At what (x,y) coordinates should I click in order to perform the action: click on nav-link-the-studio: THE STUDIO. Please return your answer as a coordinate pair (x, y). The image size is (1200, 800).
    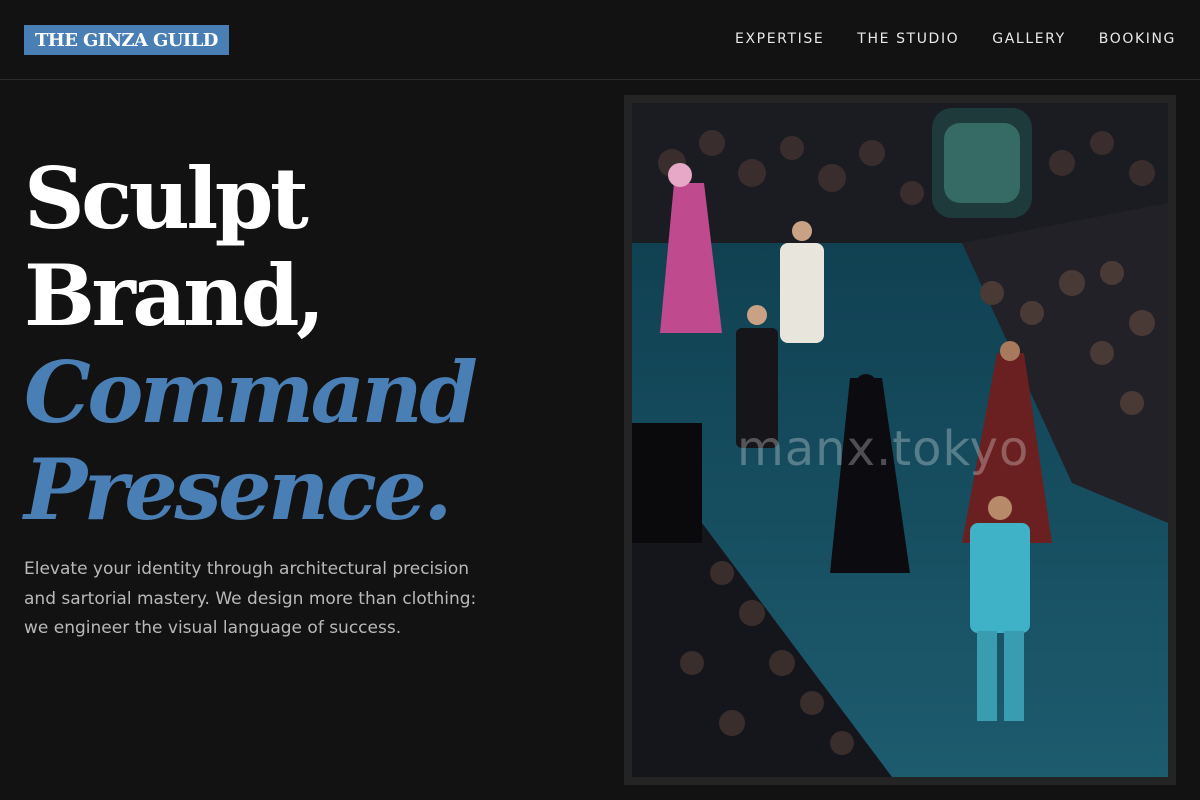
    Looking at the image, I should click on (908, 39).